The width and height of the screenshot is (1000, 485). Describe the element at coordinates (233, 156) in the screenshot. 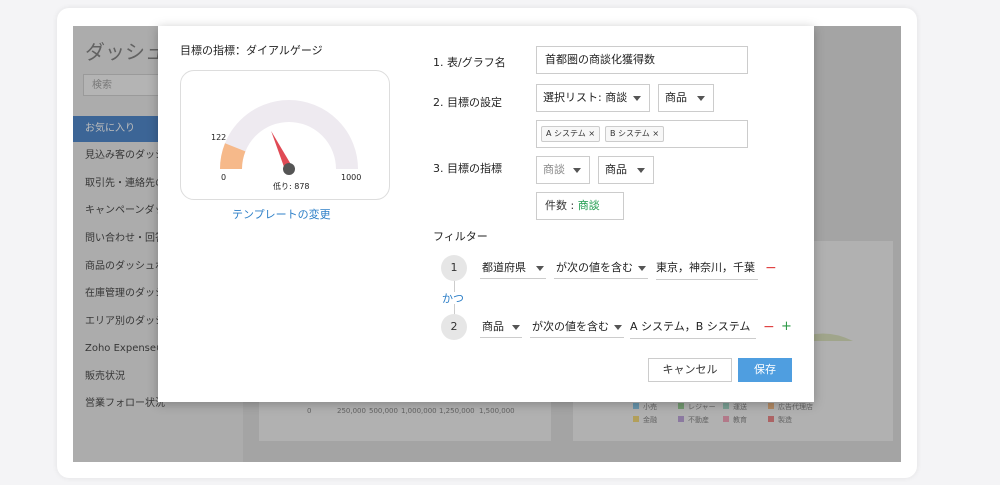

I see `gauge-fill` at that location.